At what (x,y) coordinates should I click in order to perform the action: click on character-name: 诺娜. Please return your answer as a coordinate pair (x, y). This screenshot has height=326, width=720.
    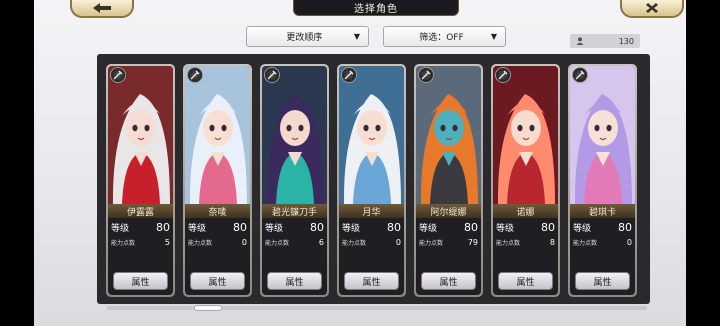
    Looking at the image, I should click on (525, 211).